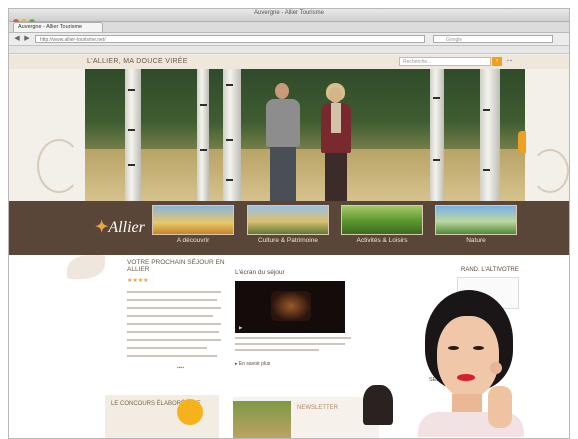  Describe the element at coordinates (378, 405) in the screenshot. I see `advisor-portrait` at that location.